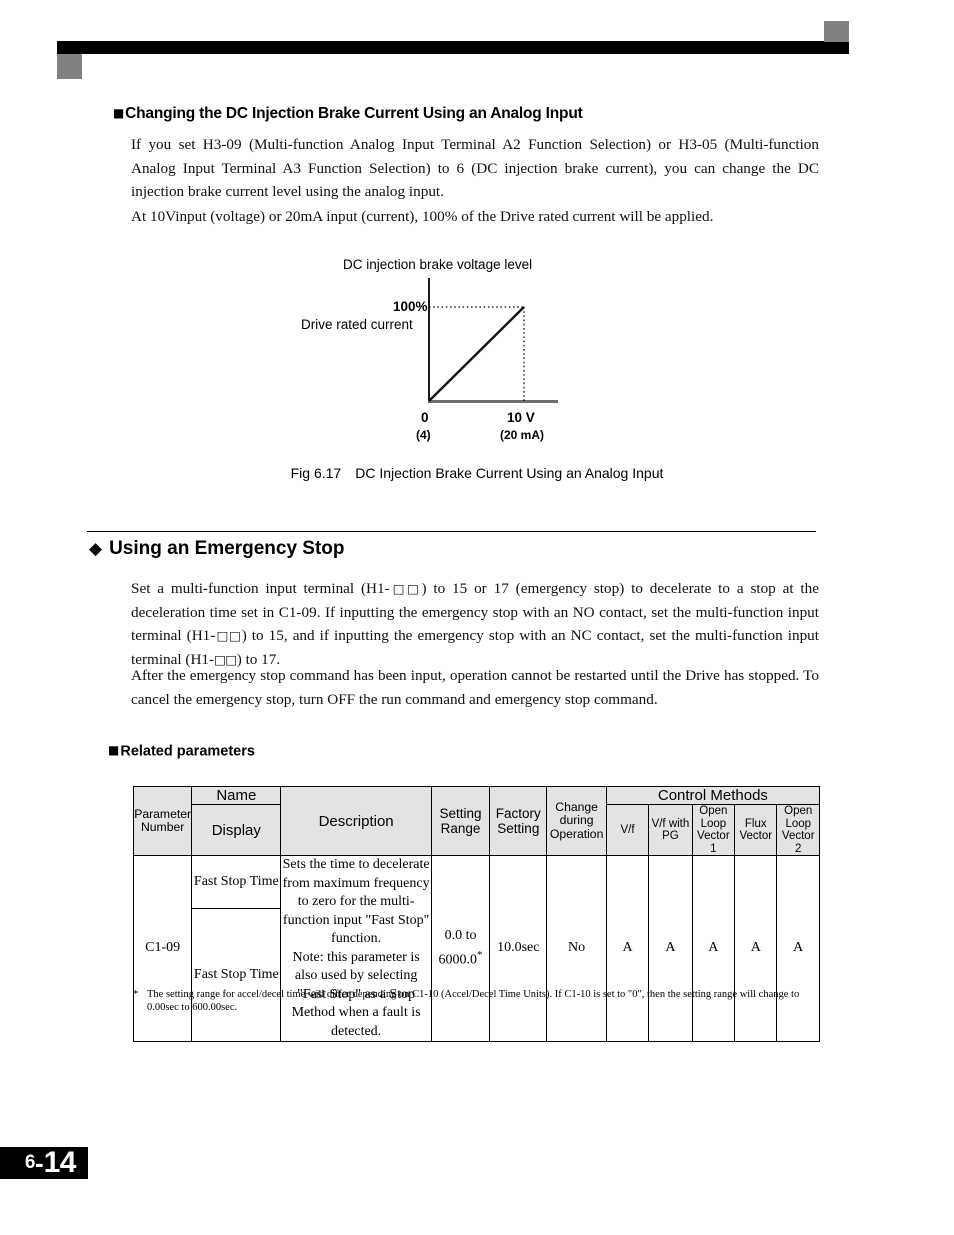 The height and width of the screenshot is (1235, 954). I want to click on heading-emergency-stop: ◆ Using an Emergency Stop, so click(217, 549).